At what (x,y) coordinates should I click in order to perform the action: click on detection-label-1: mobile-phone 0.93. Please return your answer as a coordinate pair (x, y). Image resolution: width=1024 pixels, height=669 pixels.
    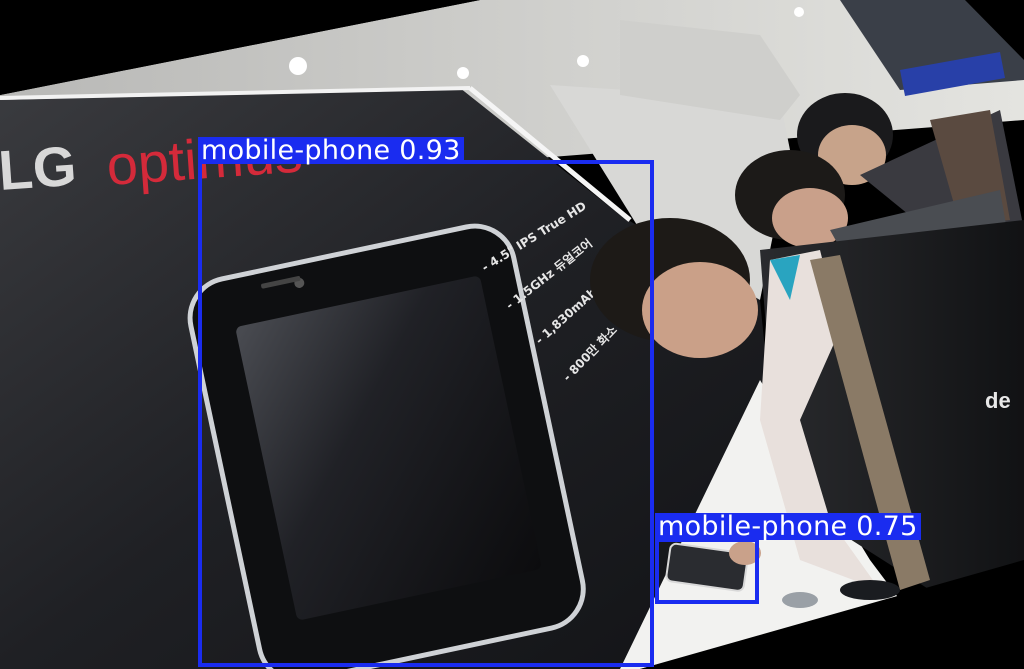
    Looking at the image, I should click on (331, 150).